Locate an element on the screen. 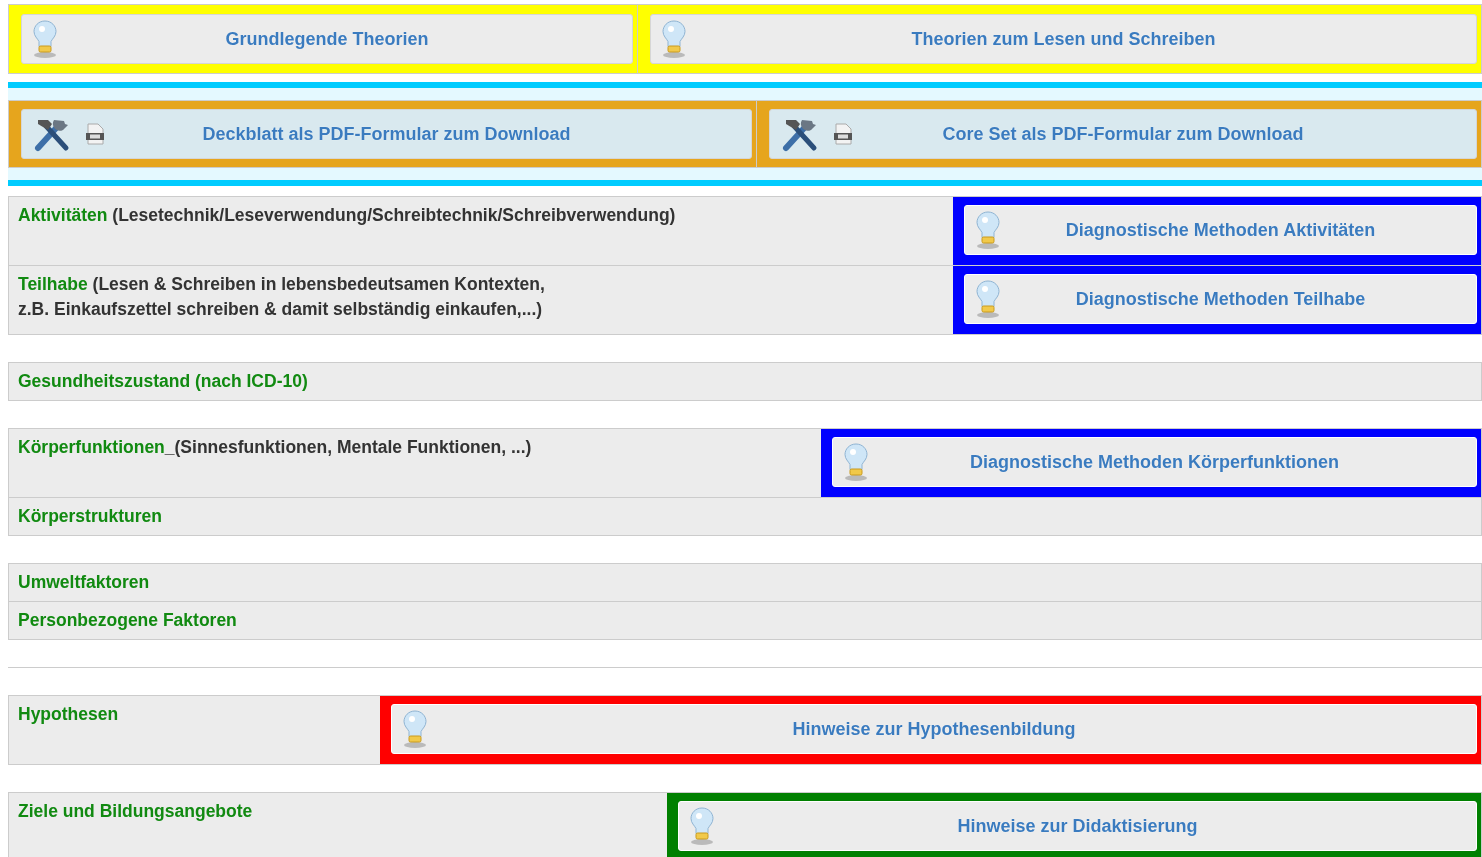 The image size is (1482, 857). category-label: Aktivitäten (Lesetechnik/Leseverwendung/Schreibtechnik/Schreibverwendung) is located at coordinates (347, 215).